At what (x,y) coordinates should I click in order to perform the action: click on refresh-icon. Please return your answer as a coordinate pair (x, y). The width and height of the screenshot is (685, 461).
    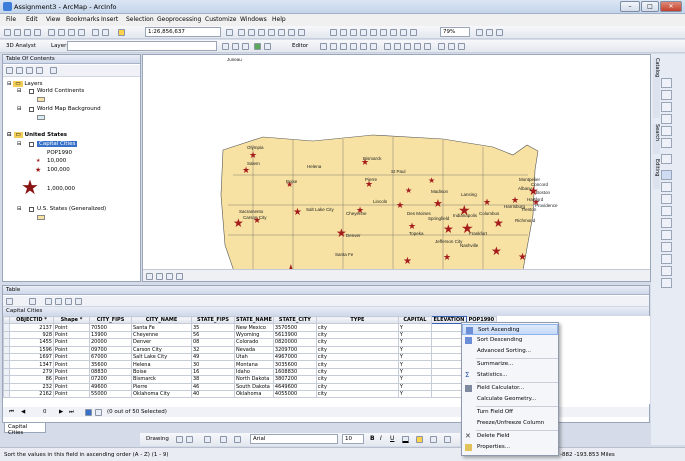
    Looking at the image, I should click on (169, 276).